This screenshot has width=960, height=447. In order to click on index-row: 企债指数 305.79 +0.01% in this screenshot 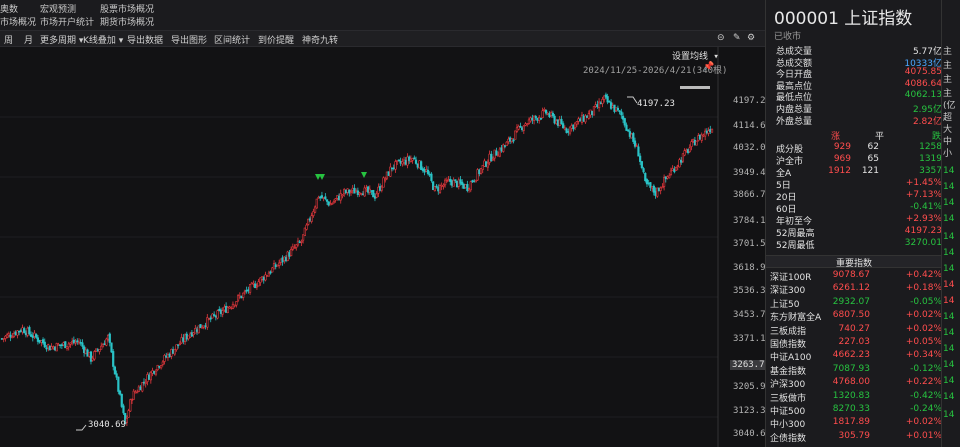, I will do `click(854, 437)`.